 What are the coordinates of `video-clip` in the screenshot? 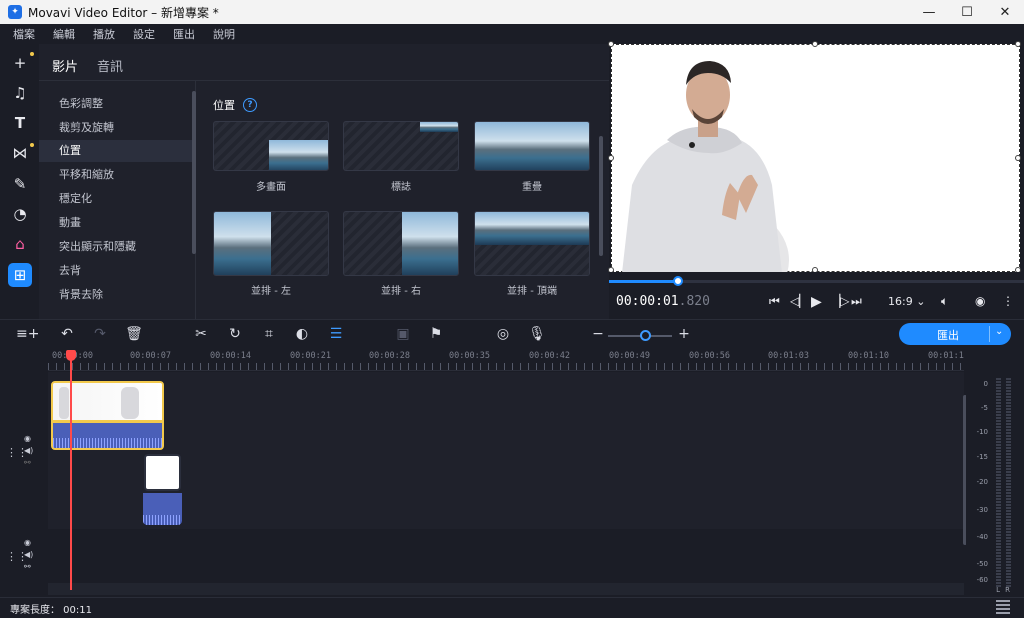 It's located at (107, 415).